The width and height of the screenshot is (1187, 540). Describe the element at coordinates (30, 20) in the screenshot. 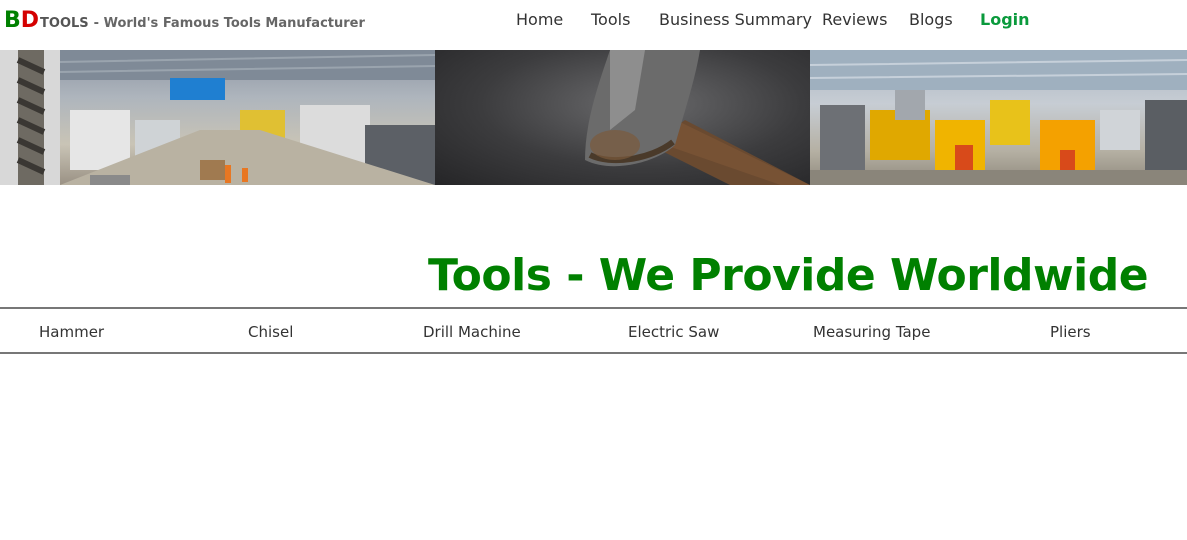

I see `brand-letter-d: D` at that location.